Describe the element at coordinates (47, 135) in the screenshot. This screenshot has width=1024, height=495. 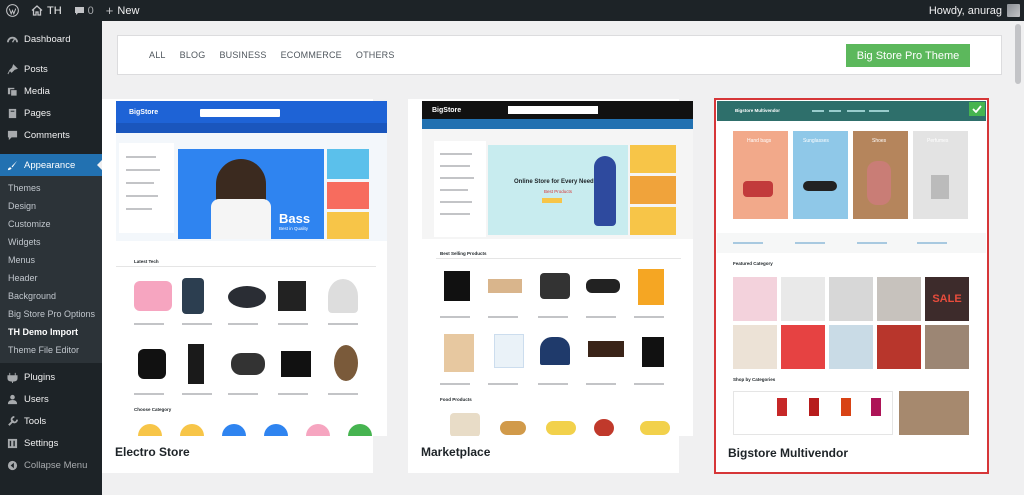
I see `sidebar-item-label: Comments` at that location.